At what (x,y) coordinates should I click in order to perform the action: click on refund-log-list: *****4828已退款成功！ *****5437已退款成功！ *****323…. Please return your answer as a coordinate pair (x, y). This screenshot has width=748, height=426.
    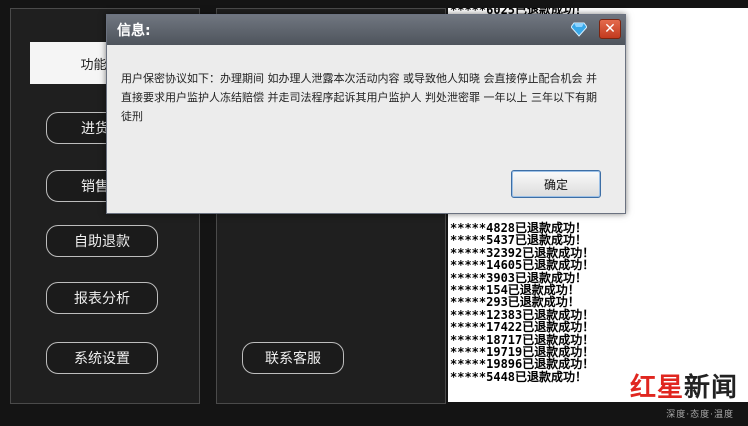
    Looking at the image, I should click on (521, 303).